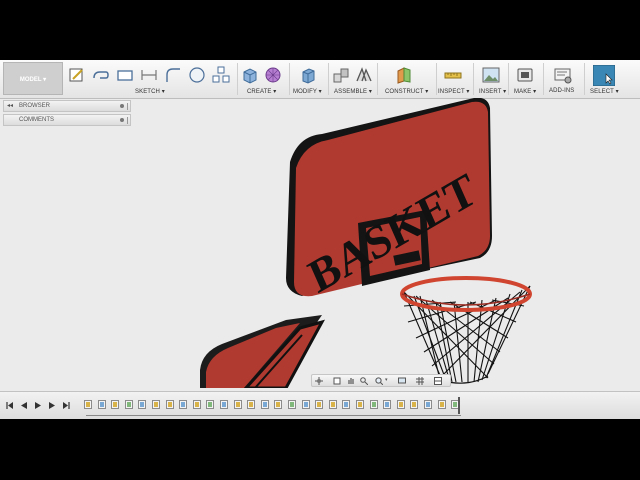  Describe the element at coordinates (319, 381) in the screenshot. I see `orbit-icon` at that location.